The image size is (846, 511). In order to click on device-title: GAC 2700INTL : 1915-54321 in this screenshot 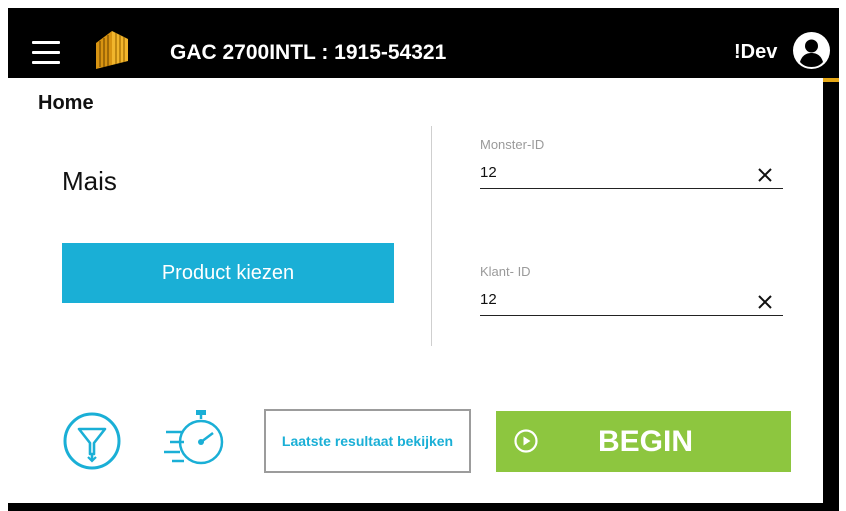, I will do `click(308, 52)`.